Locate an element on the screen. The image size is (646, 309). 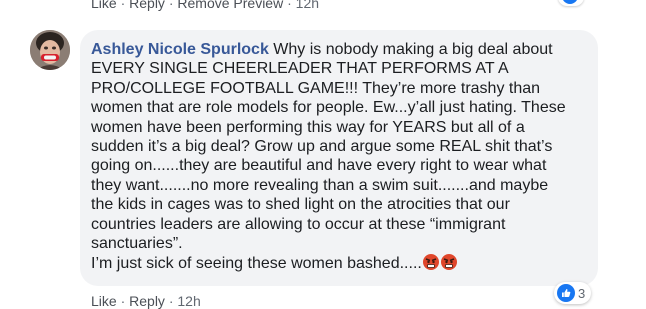
top-comment-actions: Like · Reply · Remove Preview · 12h is located at coordinates (205, 5).